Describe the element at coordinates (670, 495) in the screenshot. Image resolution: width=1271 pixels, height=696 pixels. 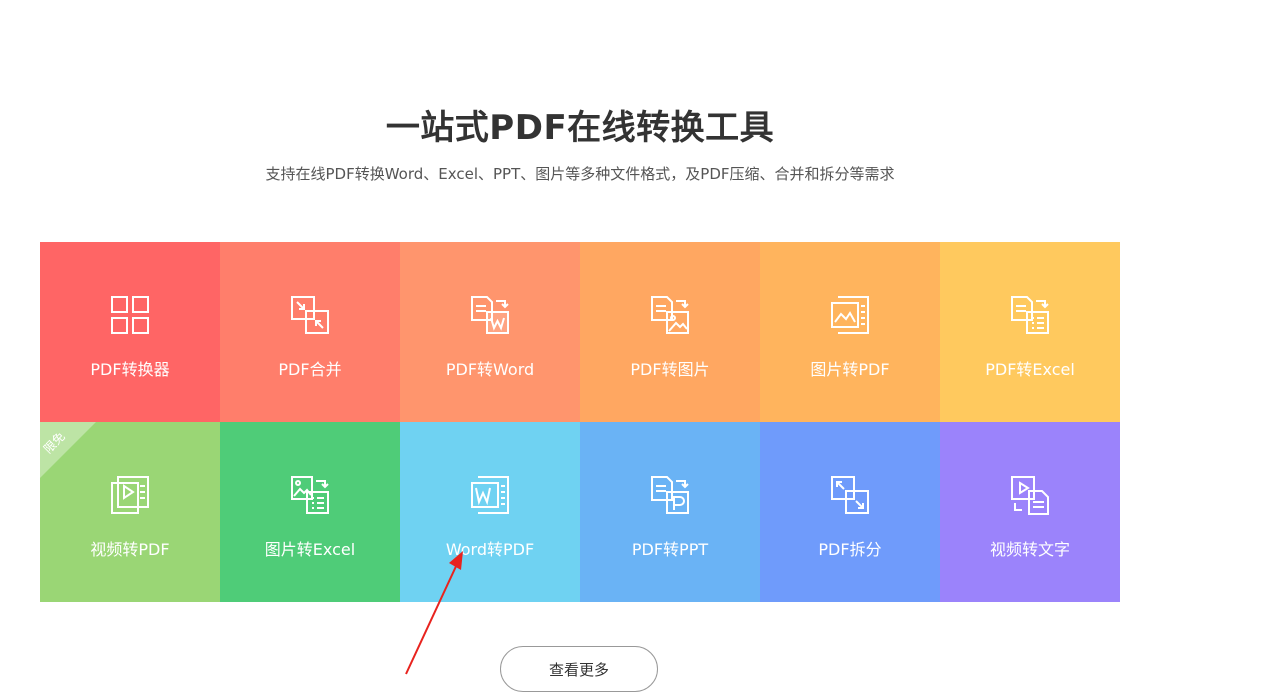
I see `pdf-to-ppt-icon` at that location.